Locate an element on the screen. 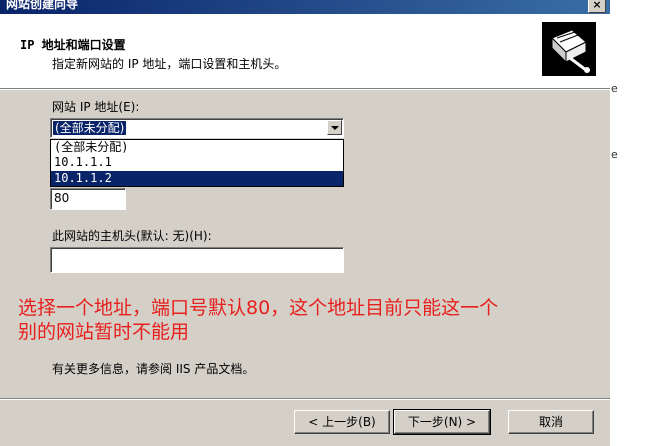 The image size is (645, 446). next-button: 下一步(N) > is located at coordinates (442, 422).